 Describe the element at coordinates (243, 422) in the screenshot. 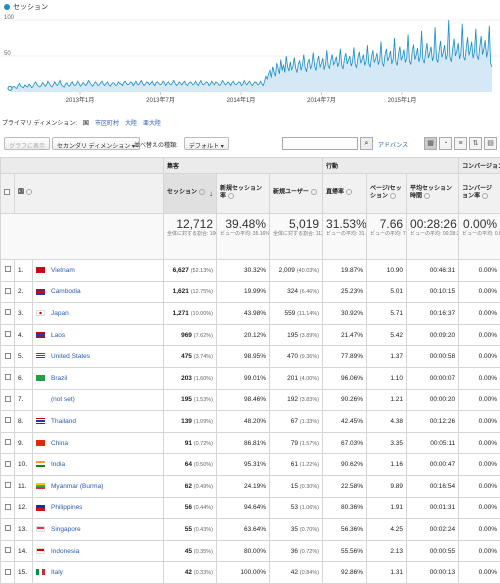

I see `new-pct-cell: 48.20%` at that location.